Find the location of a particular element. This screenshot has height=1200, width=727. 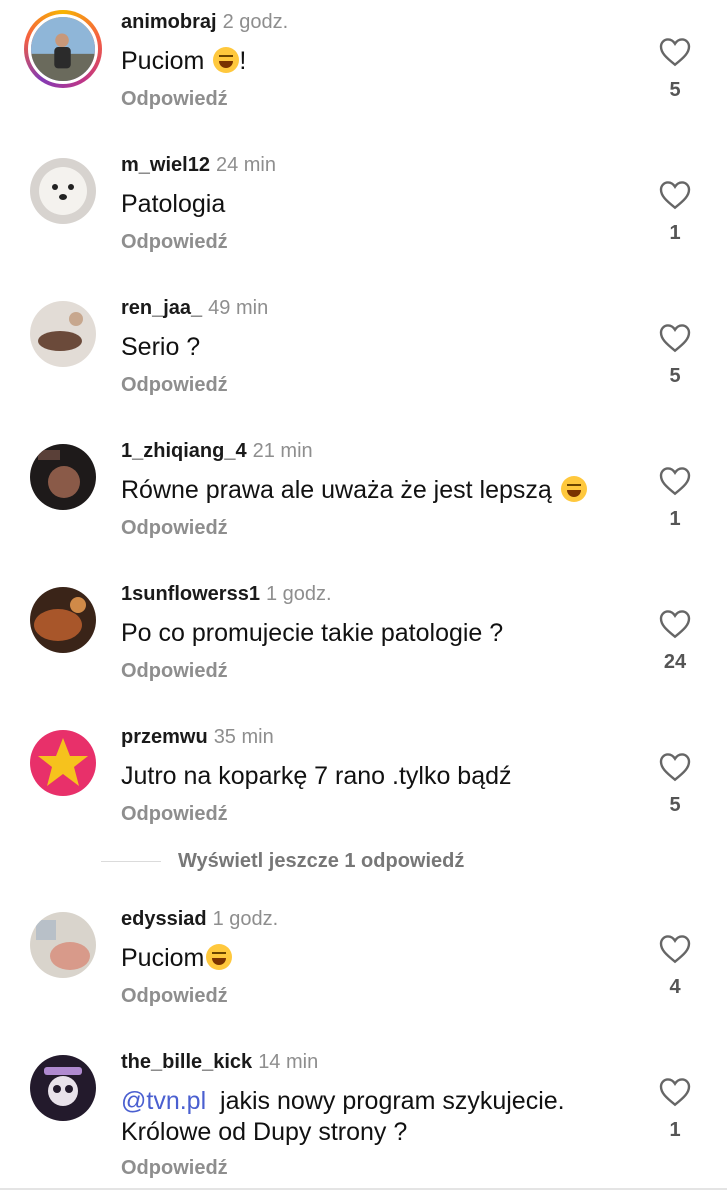

username: ren_jaa_ is located at coordinates (161, 308).